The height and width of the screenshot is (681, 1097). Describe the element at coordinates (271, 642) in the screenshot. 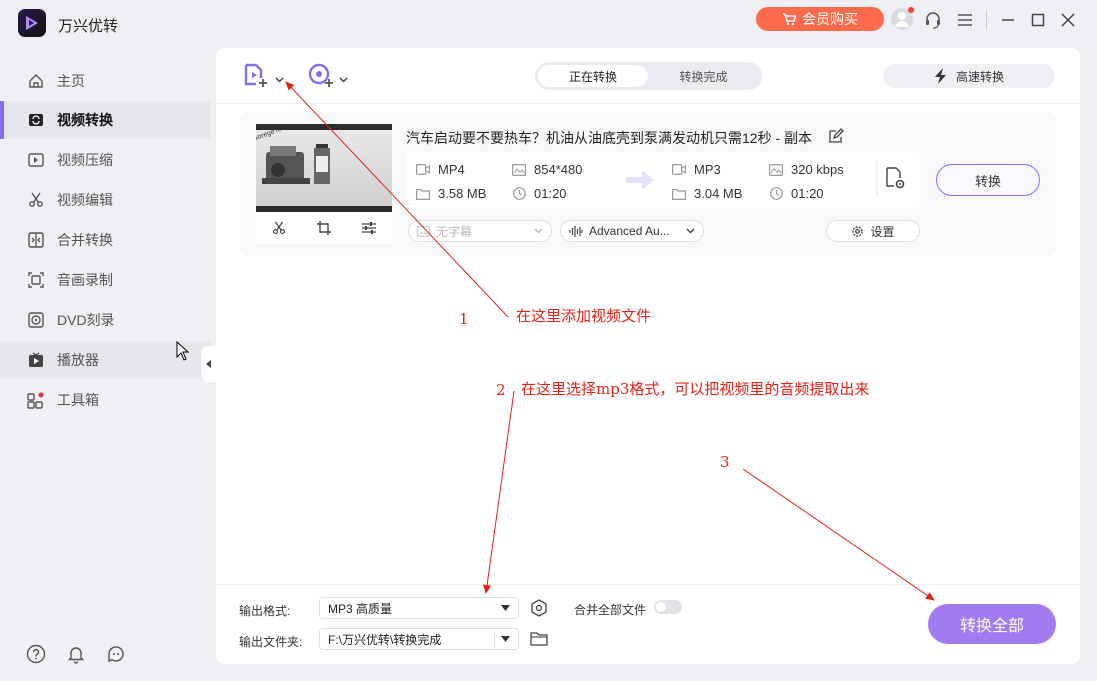

I see `output-folder-label: 输出文件夹:` at that location.